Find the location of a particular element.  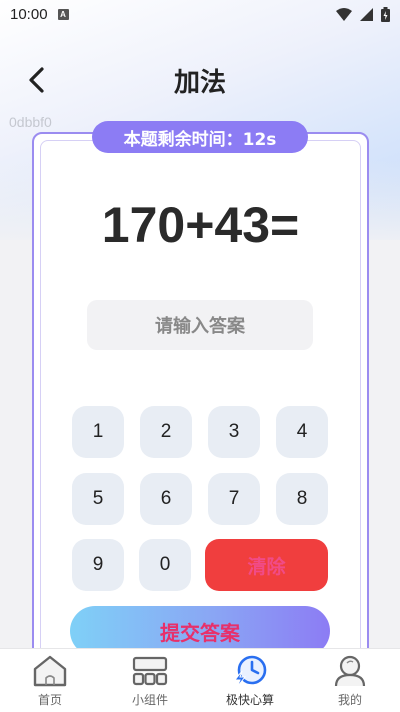

answer-input: 请输入答案 is located at coordinates (200, 325).